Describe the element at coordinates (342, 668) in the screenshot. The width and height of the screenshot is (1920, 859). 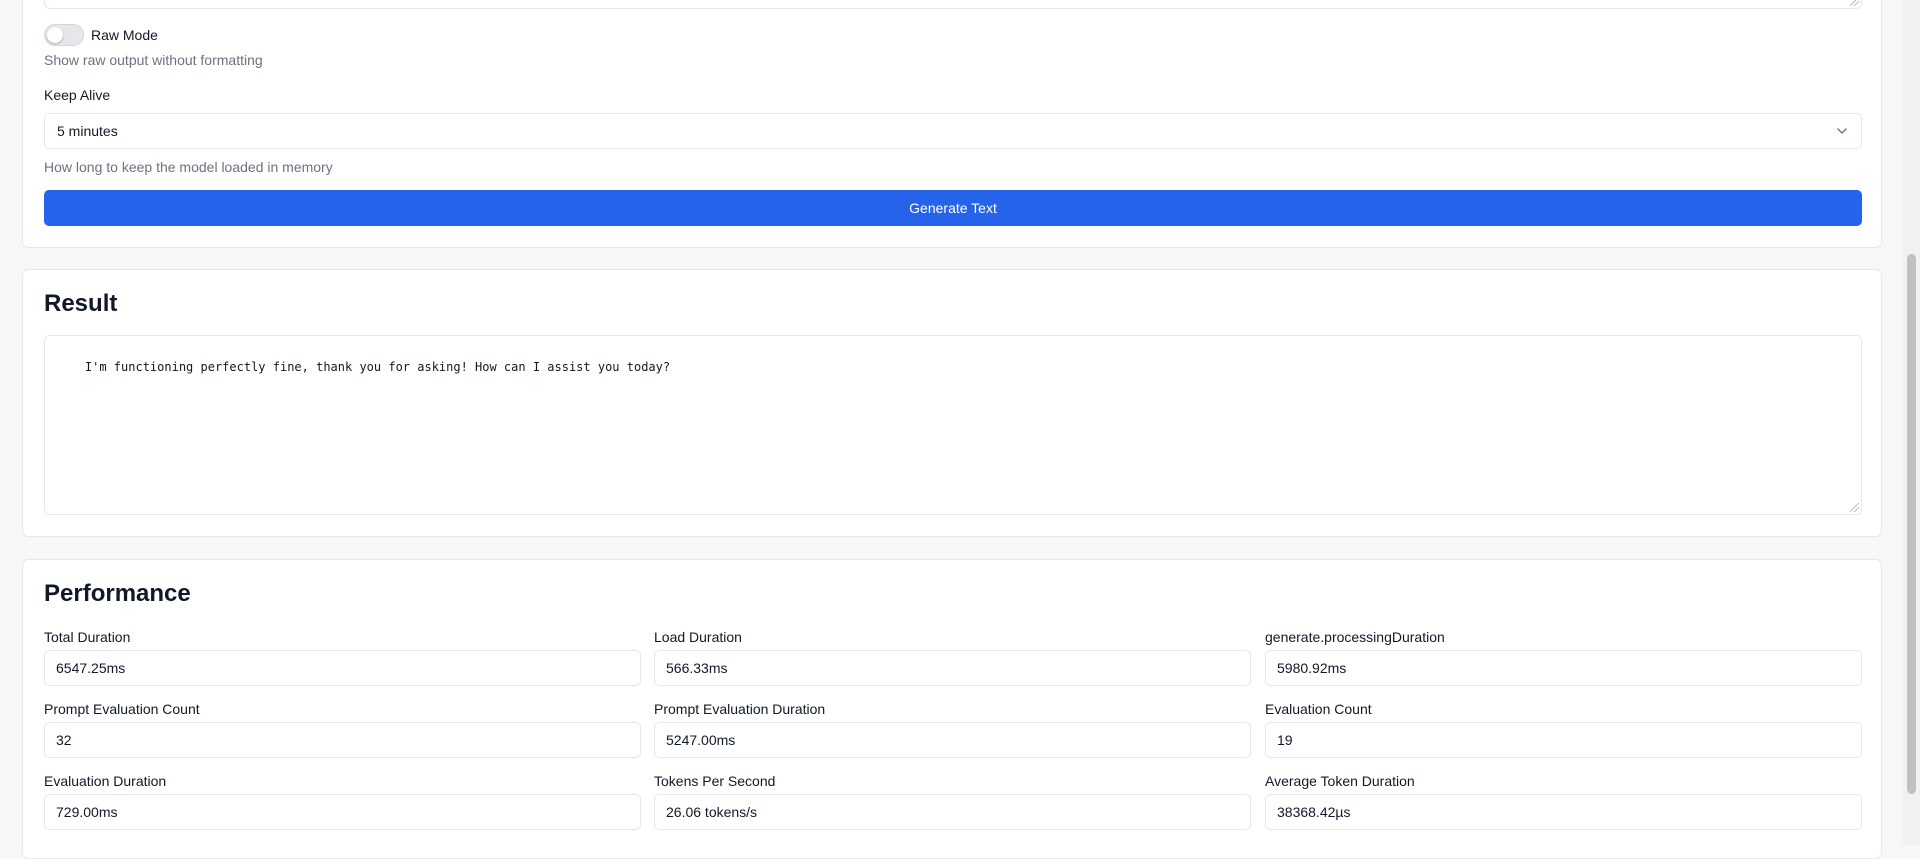
I see `metric-value-field: 6547.25ms` at that location.